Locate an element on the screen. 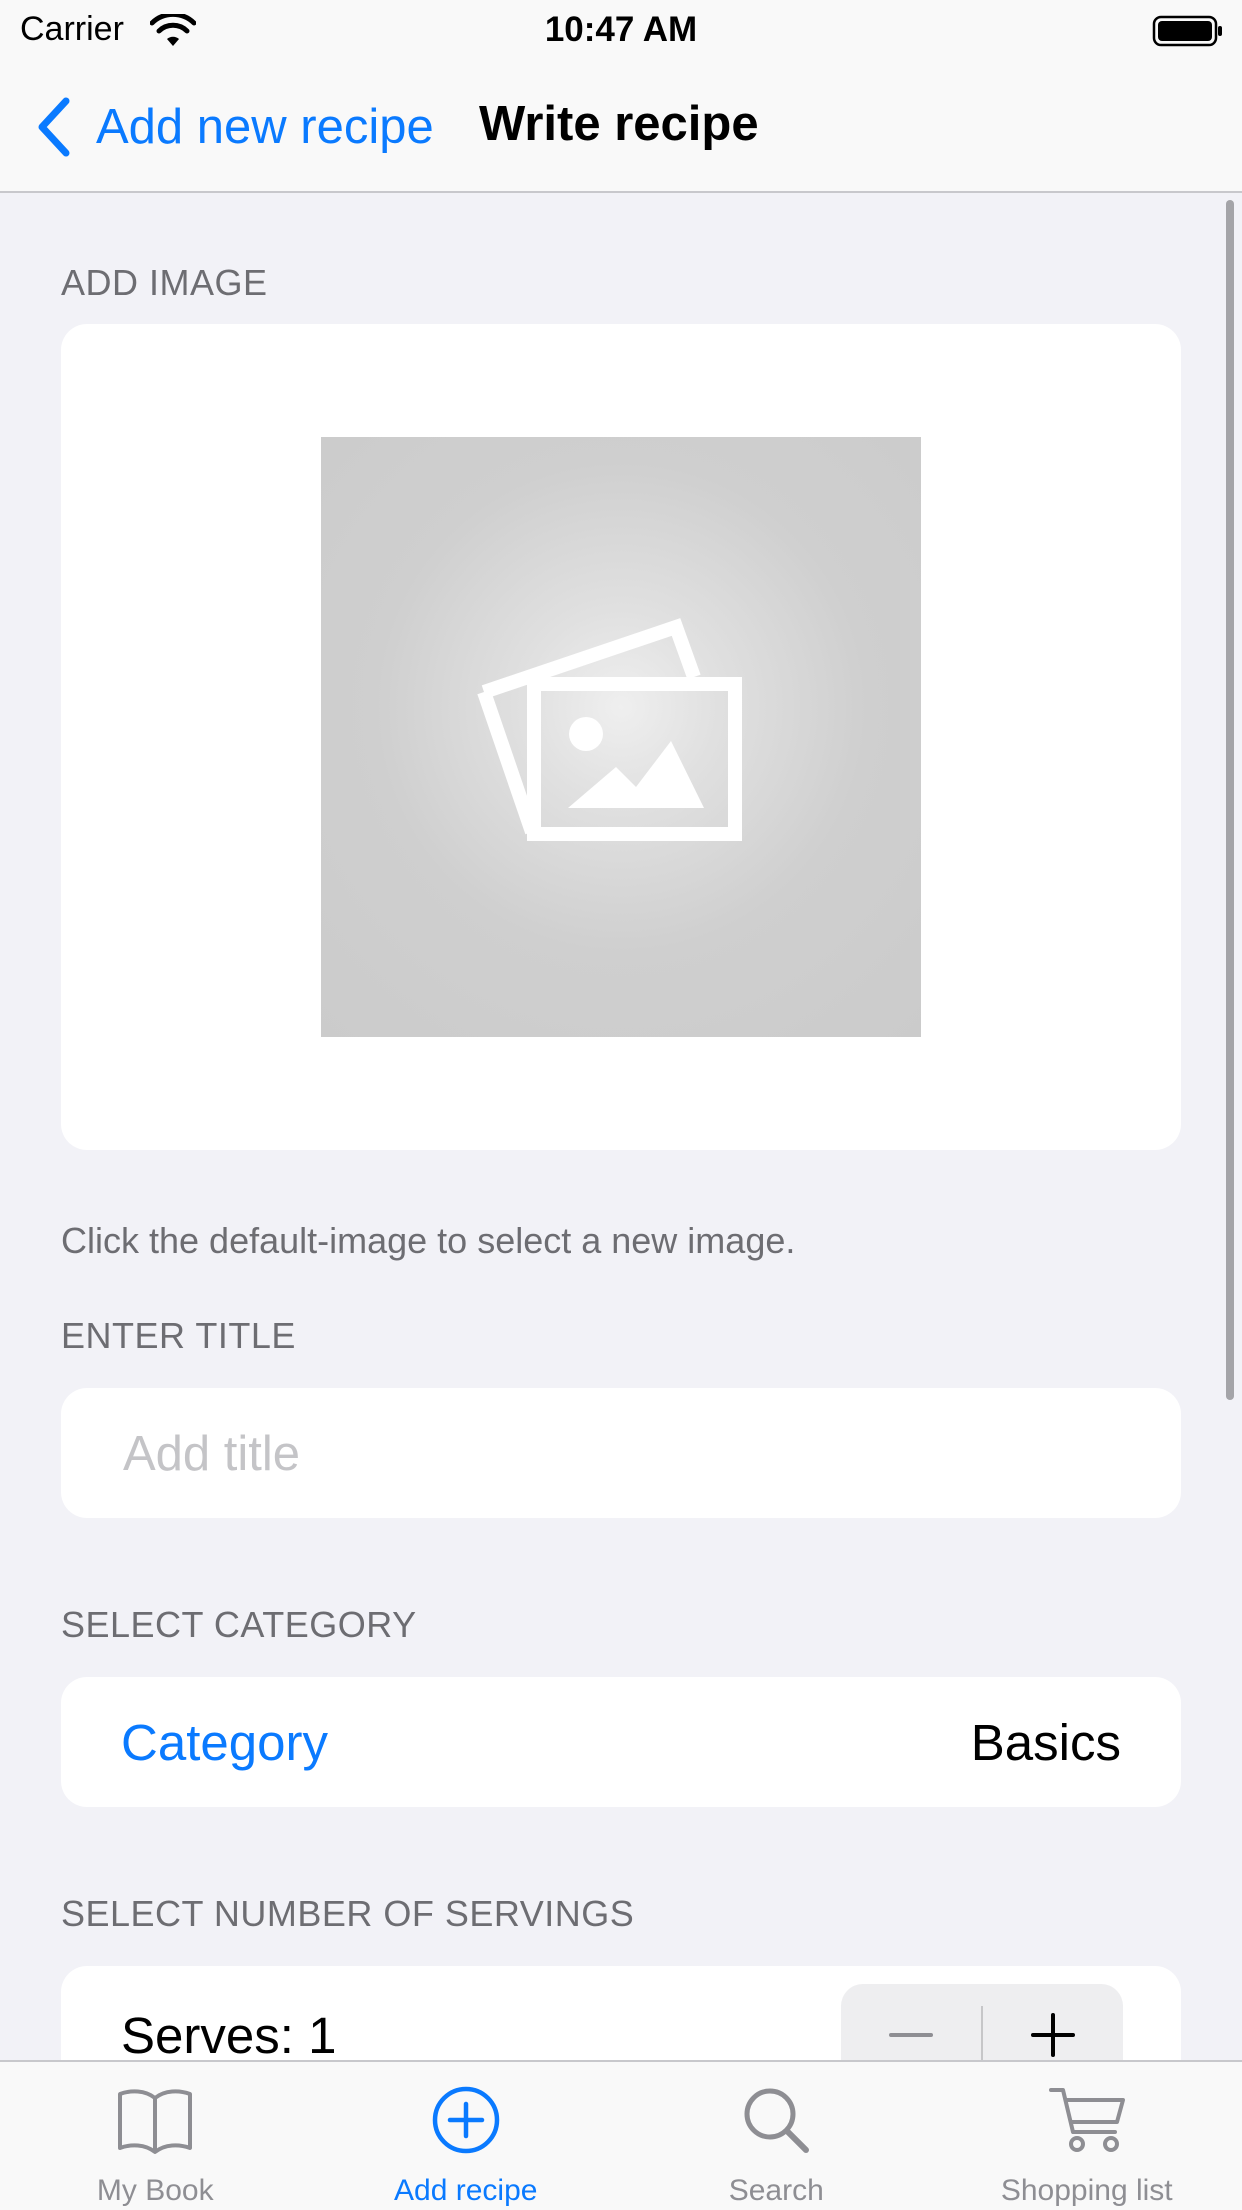 This screenshot has width=1242, height=2210. title-card is located at coordinates (621, 1453).